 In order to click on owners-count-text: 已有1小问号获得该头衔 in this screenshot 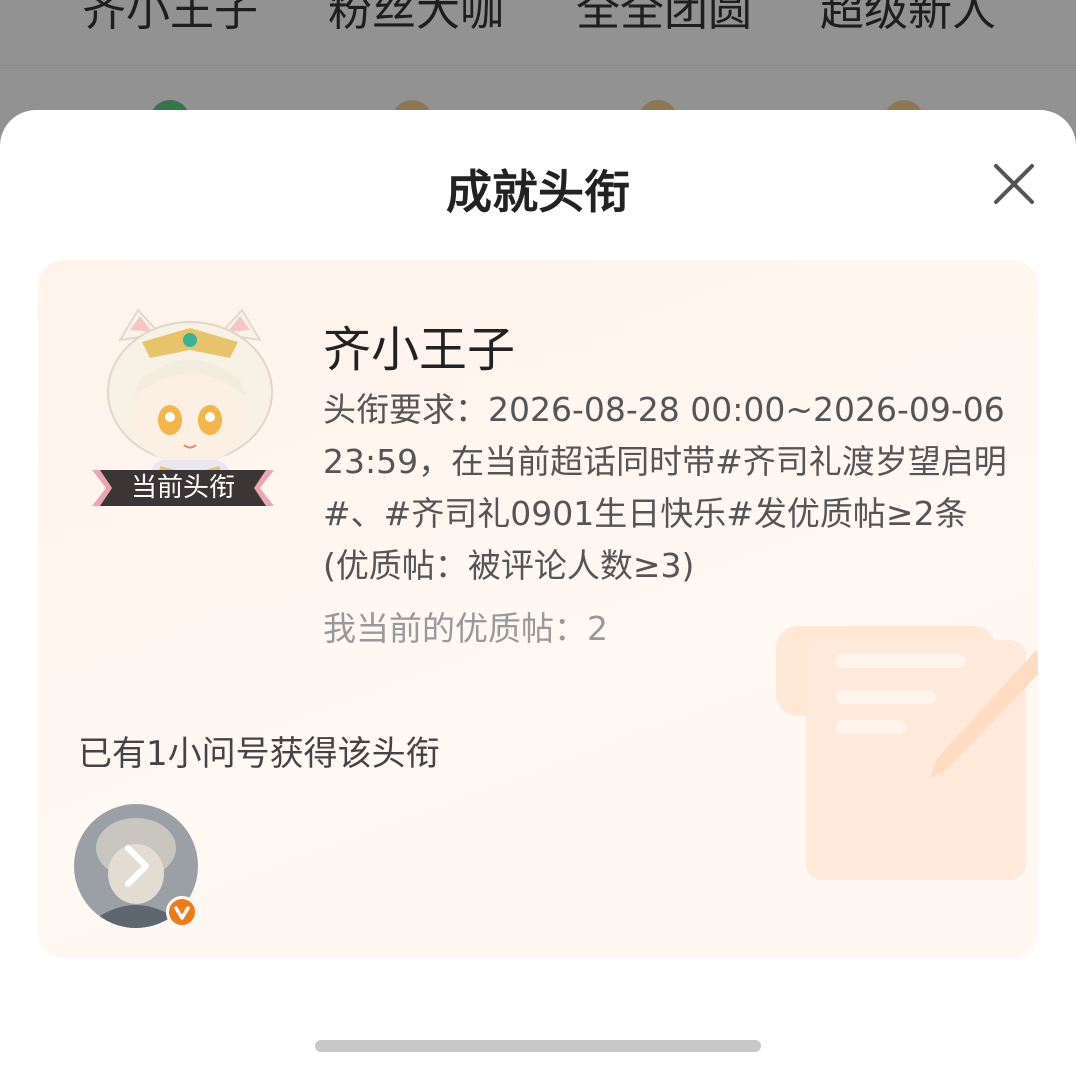, I will do `click(259, 754)`.